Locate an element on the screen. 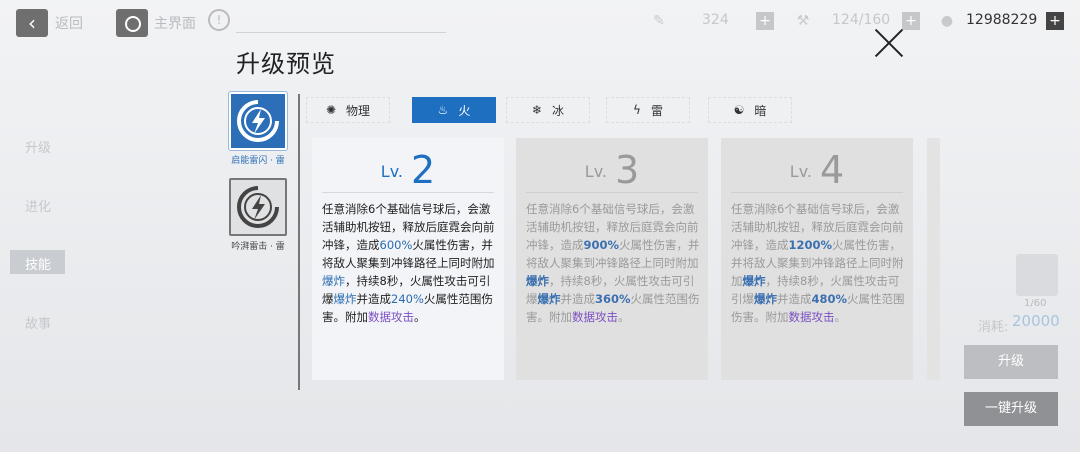 The image size is (1080, 452). skill-name: 吟湃雷击 · 雷 is located at coordinates (258, 247).